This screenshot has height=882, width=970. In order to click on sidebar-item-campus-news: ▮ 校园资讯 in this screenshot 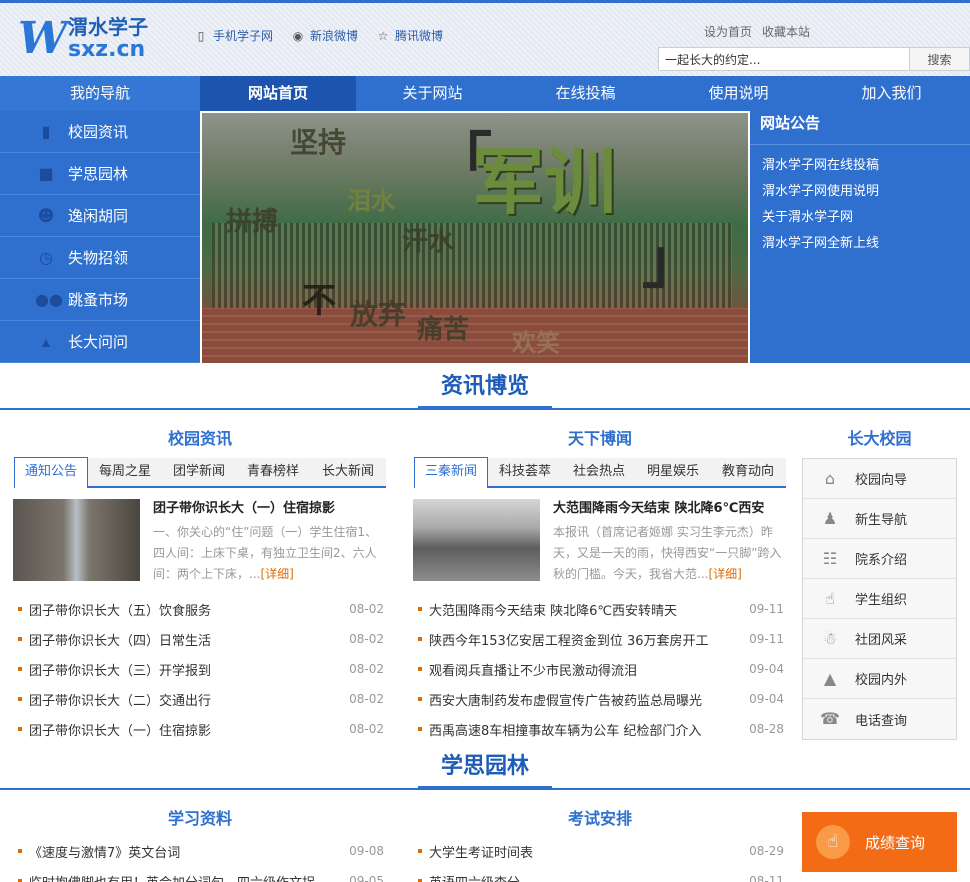, I will do `click(100, 132)`.